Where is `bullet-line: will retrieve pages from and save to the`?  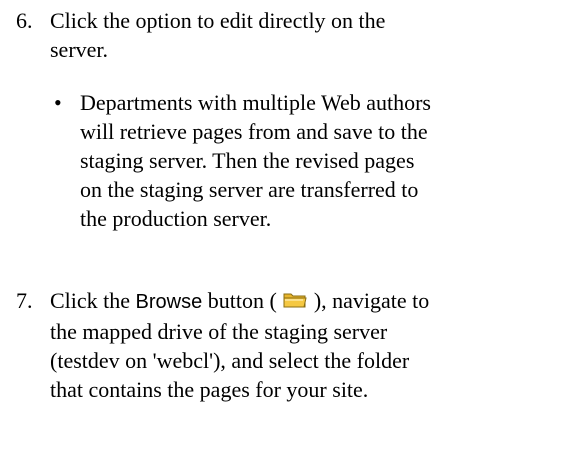
bullet-line: will retrieve pages from and save to the is located at coordinates (254, 131).